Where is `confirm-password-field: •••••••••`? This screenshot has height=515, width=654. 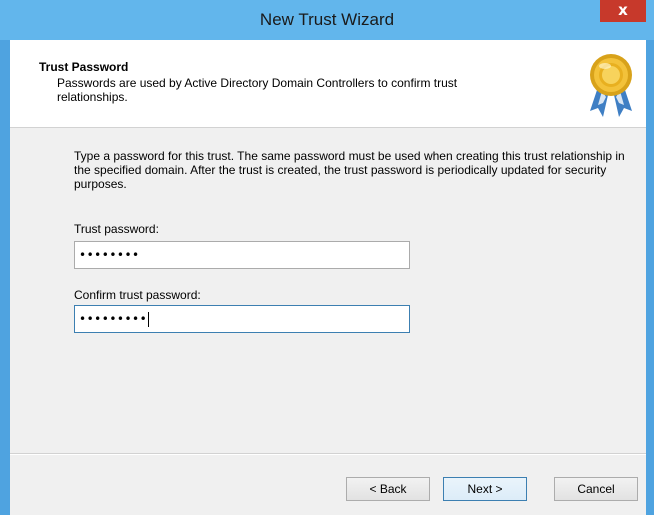
confirm-password-field: ••••••••• is located at coordinates (242, 319).